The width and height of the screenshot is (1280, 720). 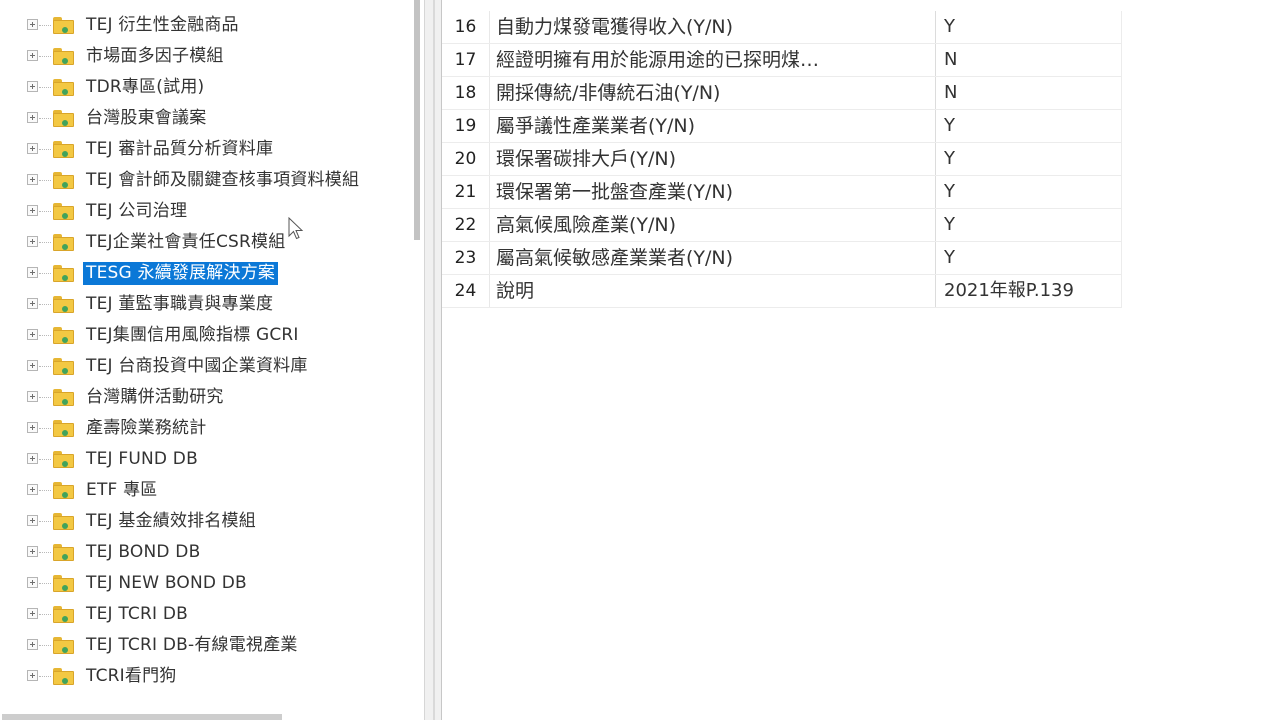 What do you see at coordinates (713, 291) in the screenshot?
I see `field-name-cell: 說明` at bounding box center [713, 291].